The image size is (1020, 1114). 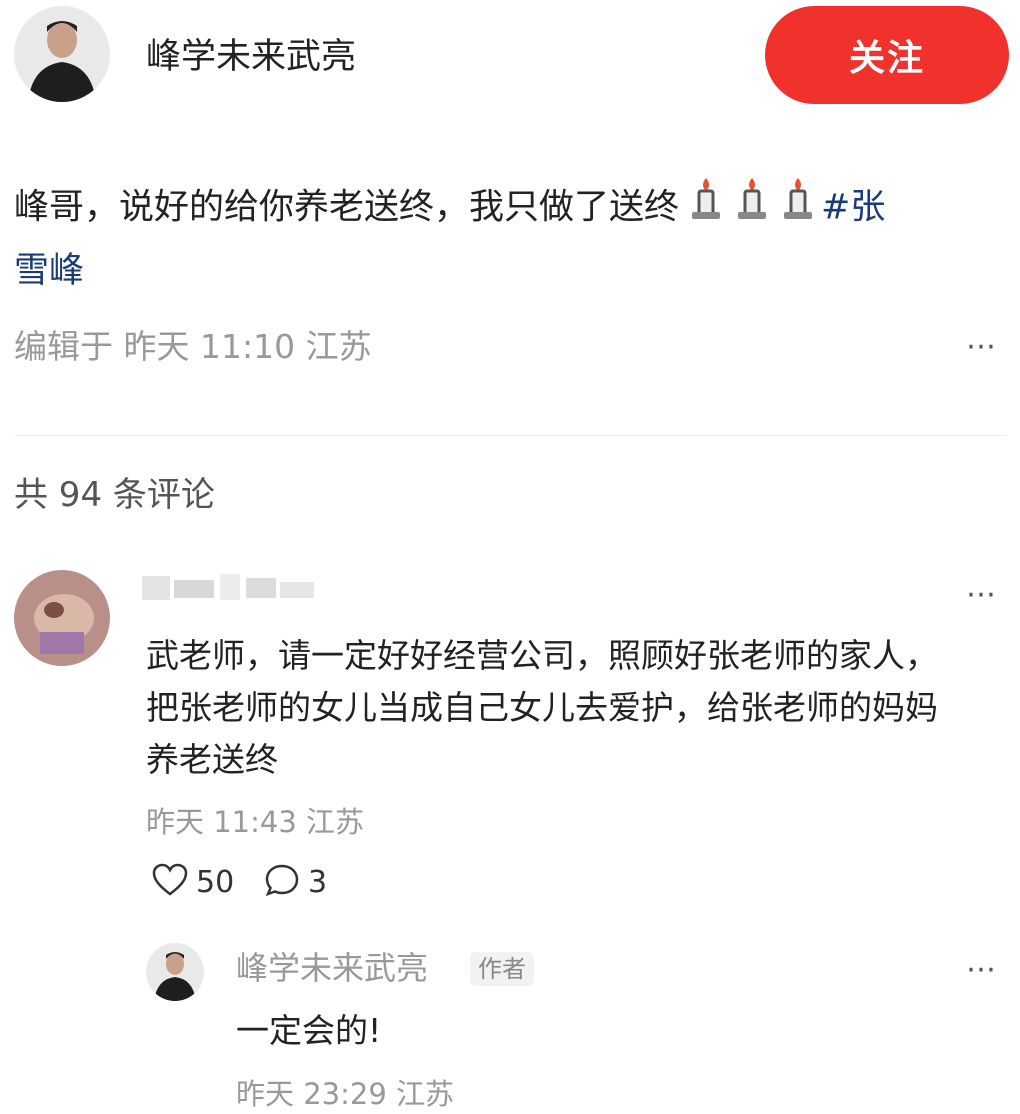 I want to click on commenter-name-blurred, so click(x=230, y=587).